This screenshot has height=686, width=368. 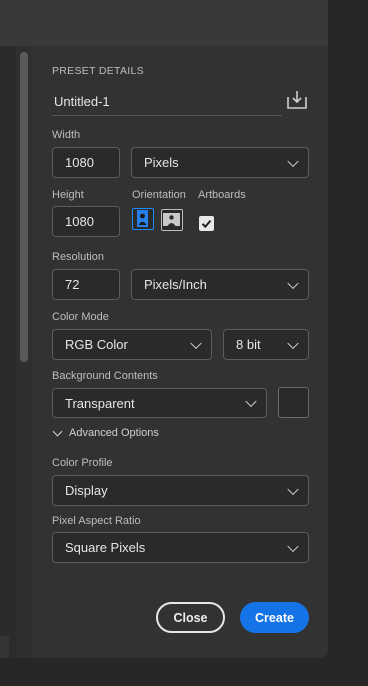 I want to click on height-input: 1080, so click(x=86, y=221).